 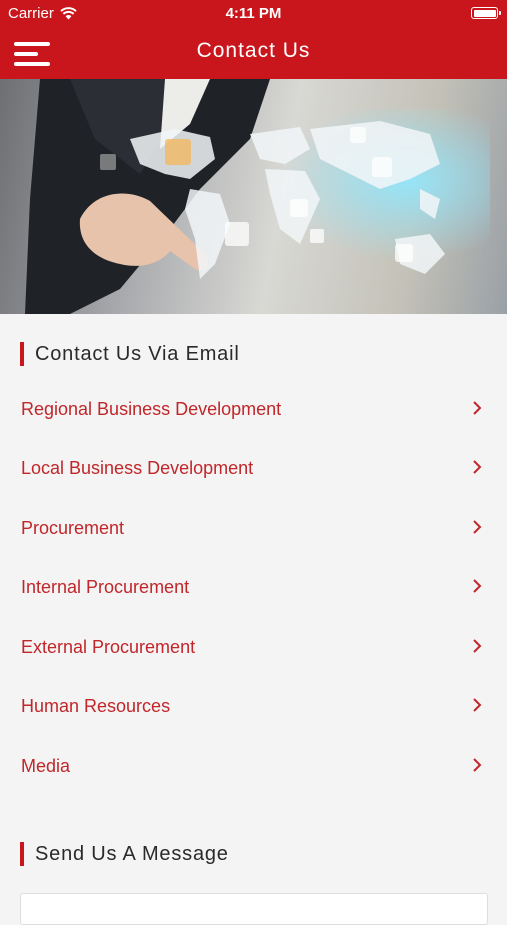 I want to click on status-bar: Carrier 4:11 PM, so click(x=253, y=14).